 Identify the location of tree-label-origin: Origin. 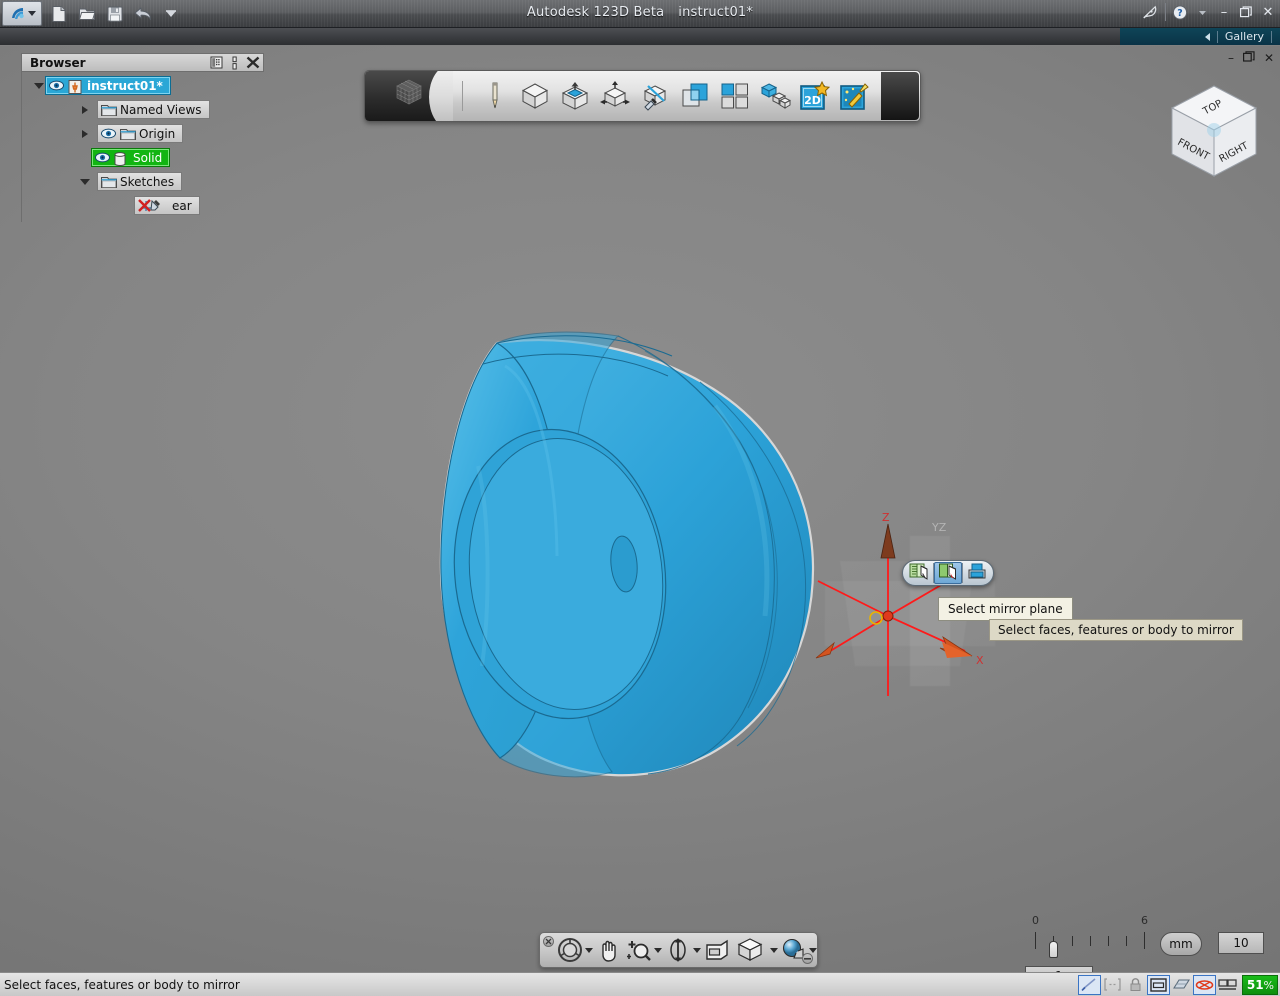
(157, 133).